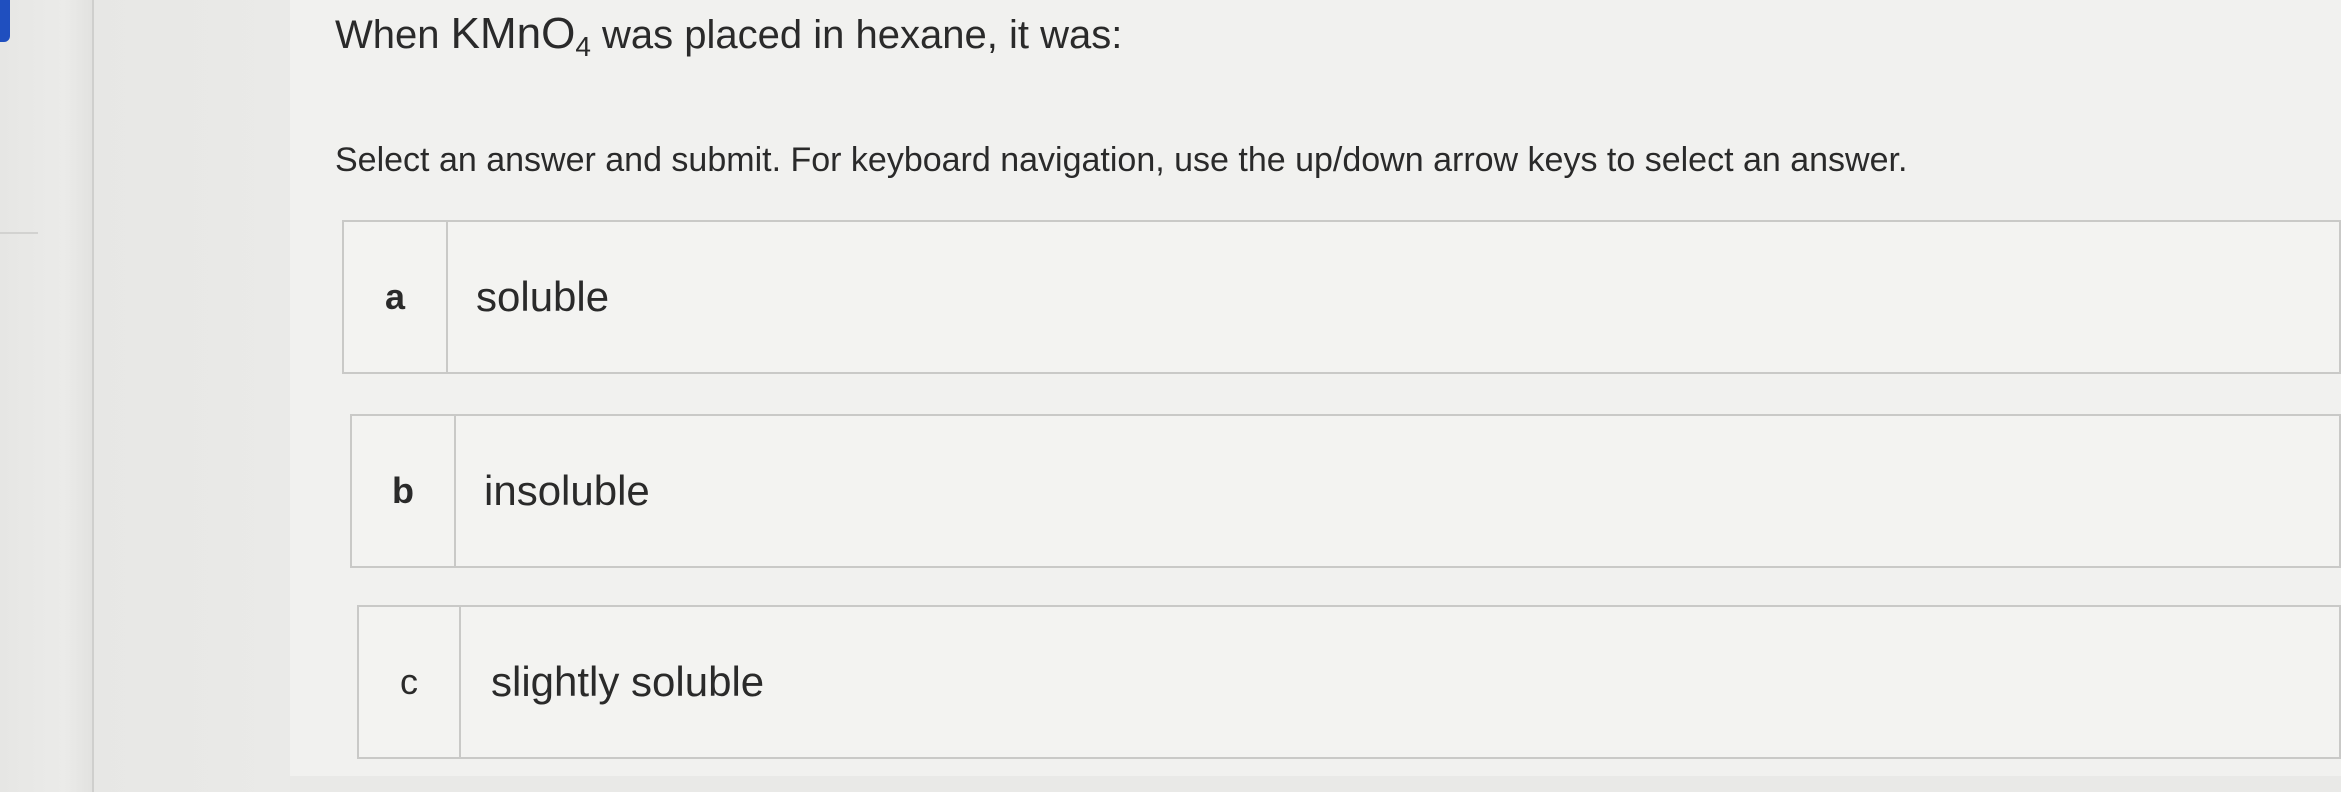 Image resolution: width=2341 pixels, height=792 pixels. I want to click on question-text: When KMnO4 was placed in hexane, it was:, so click(728, 34).